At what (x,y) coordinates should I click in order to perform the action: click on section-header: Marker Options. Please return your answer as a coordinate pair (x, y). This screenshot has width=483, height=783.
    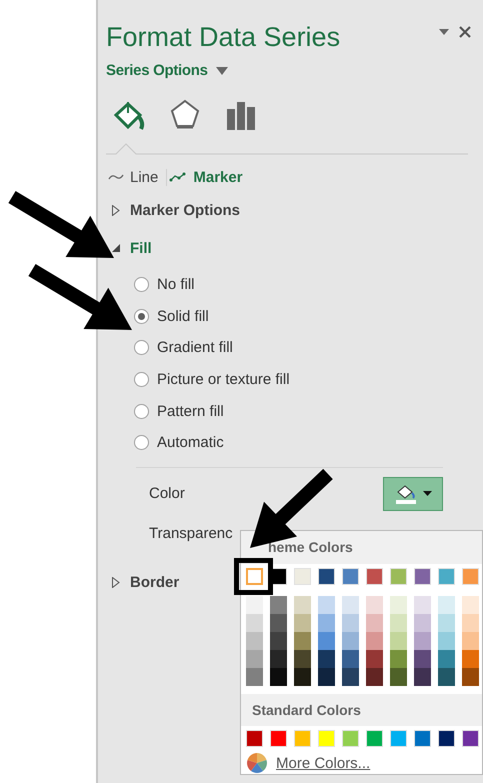
    Looking at the image, I should click on (297, 210).